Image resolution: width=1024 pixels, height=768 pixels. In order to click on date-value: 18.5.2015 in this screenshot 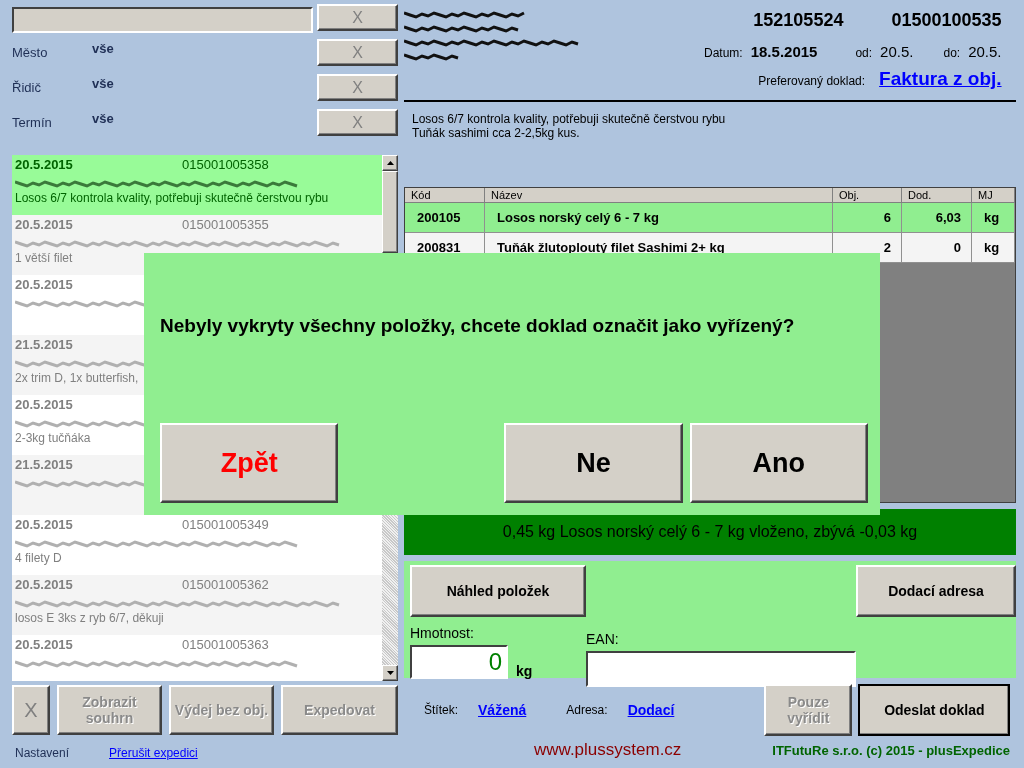, I will do `click(784, 51)`.